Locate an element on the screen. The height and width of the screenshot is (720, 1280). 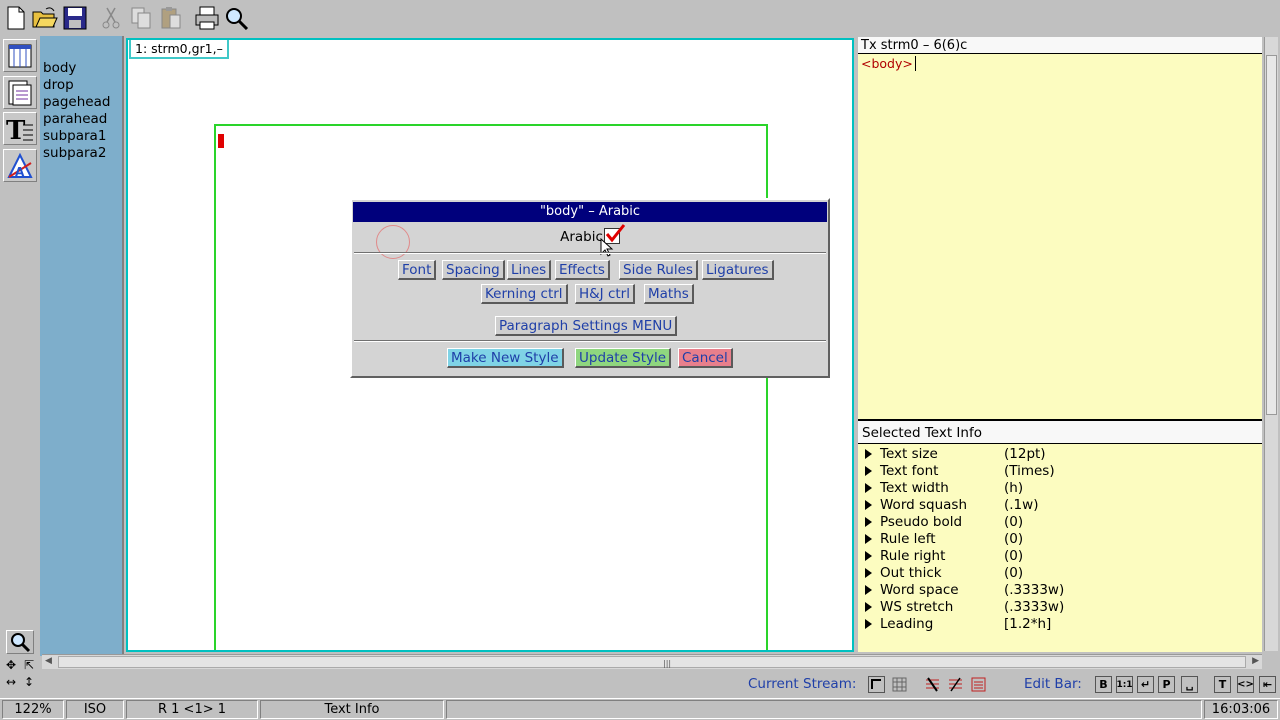
cancel-button: Cancel is located at coordinates (705, 358).